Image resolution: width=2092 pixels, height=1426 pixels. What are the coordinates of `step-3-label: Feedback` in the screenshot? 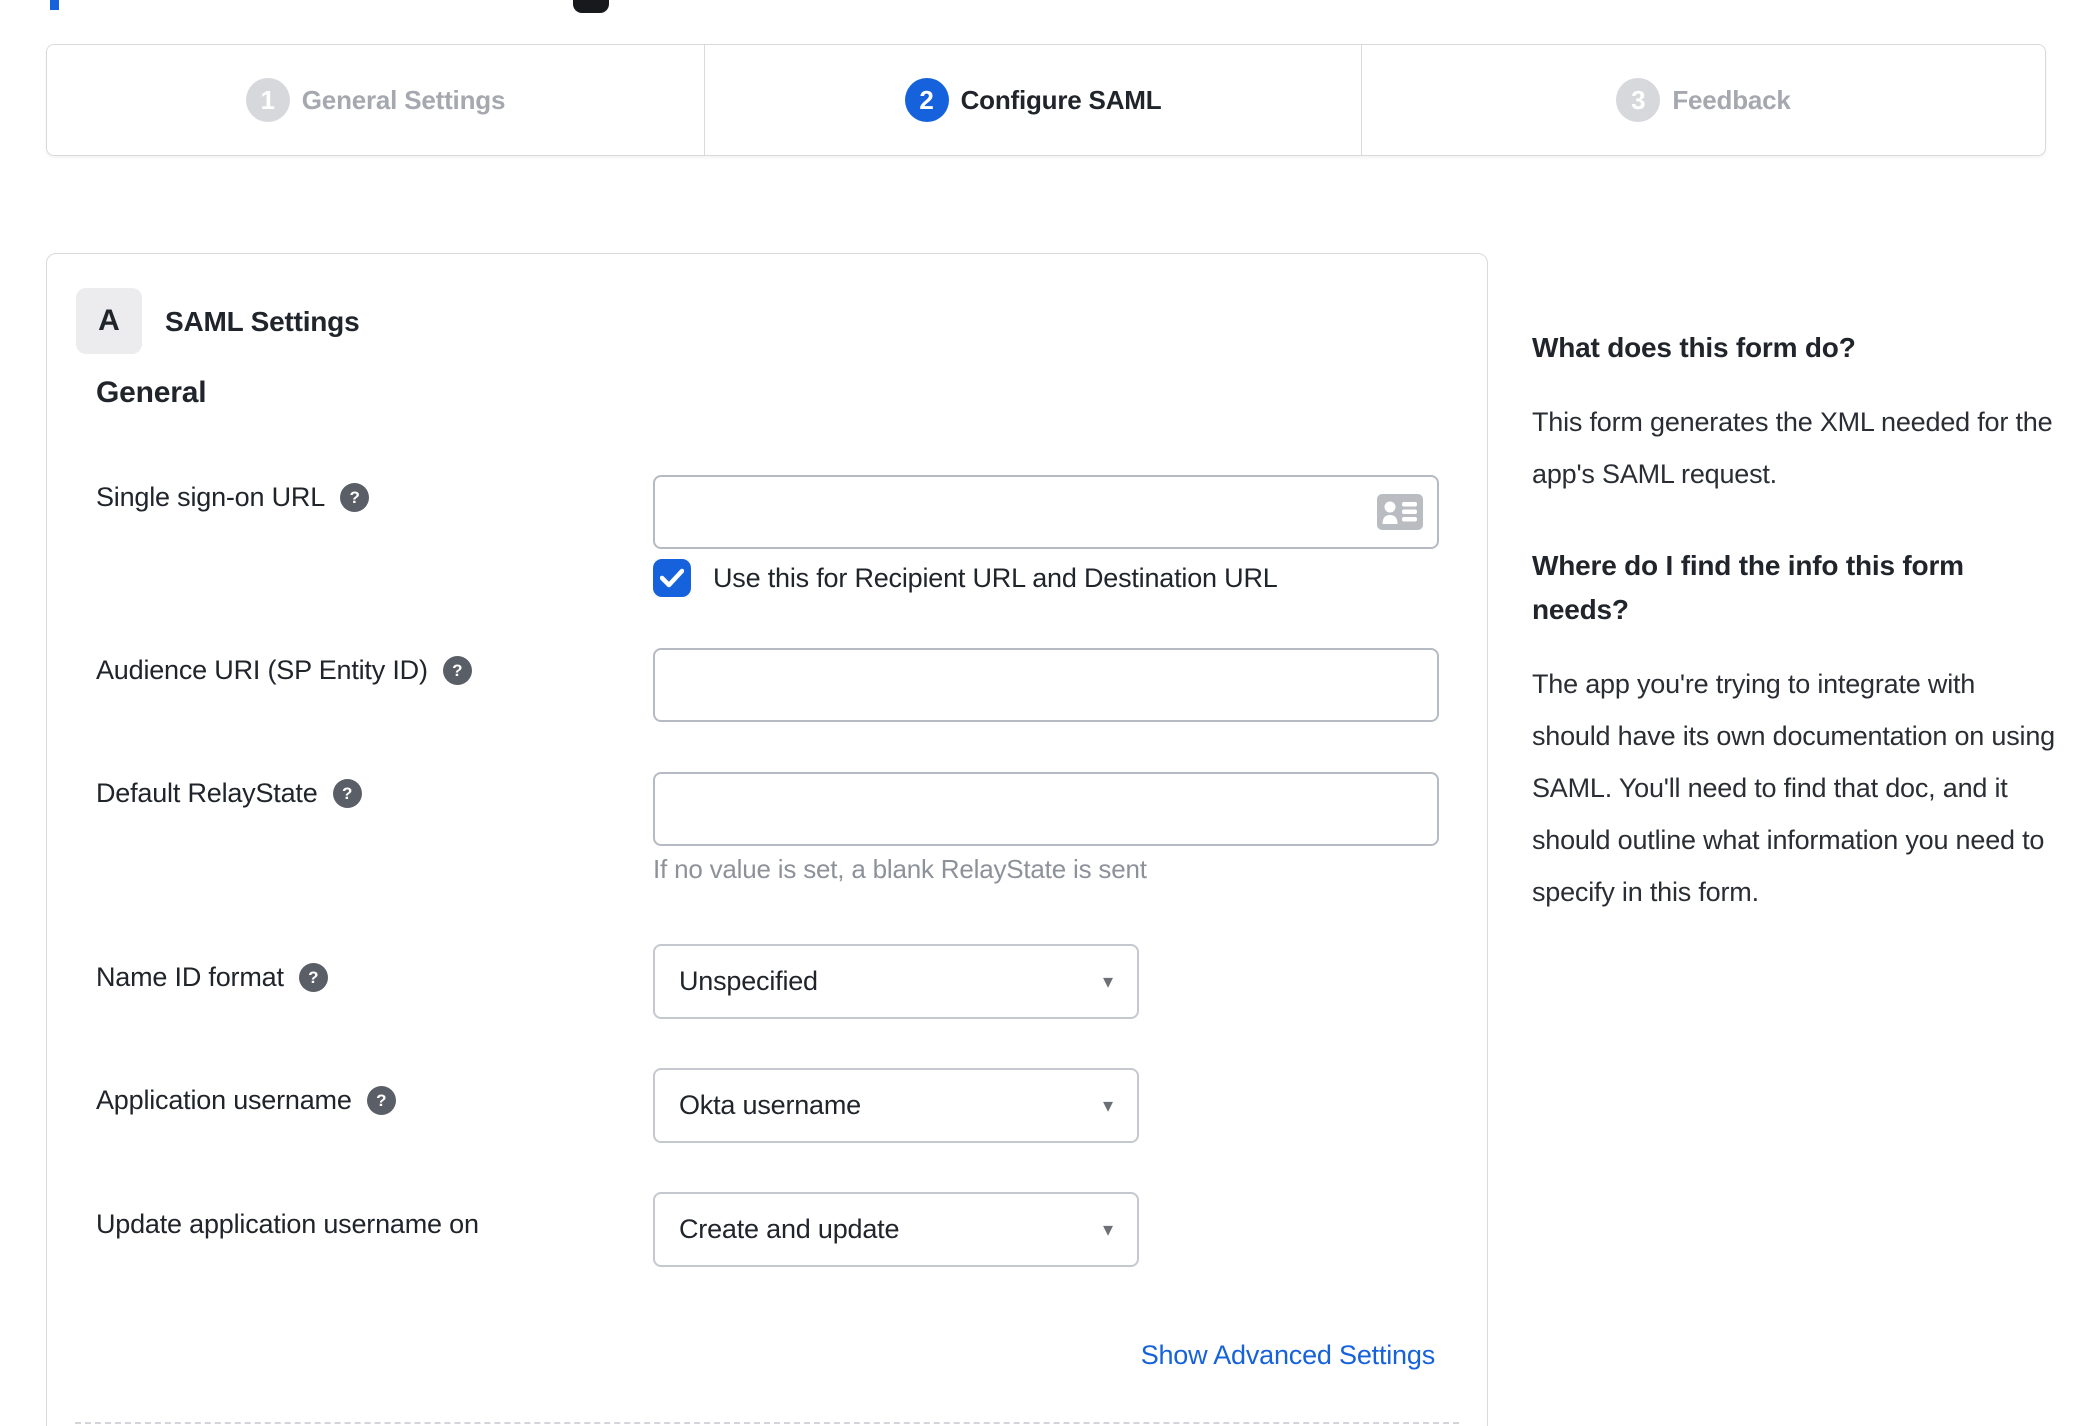 It's located at (1731, 99).